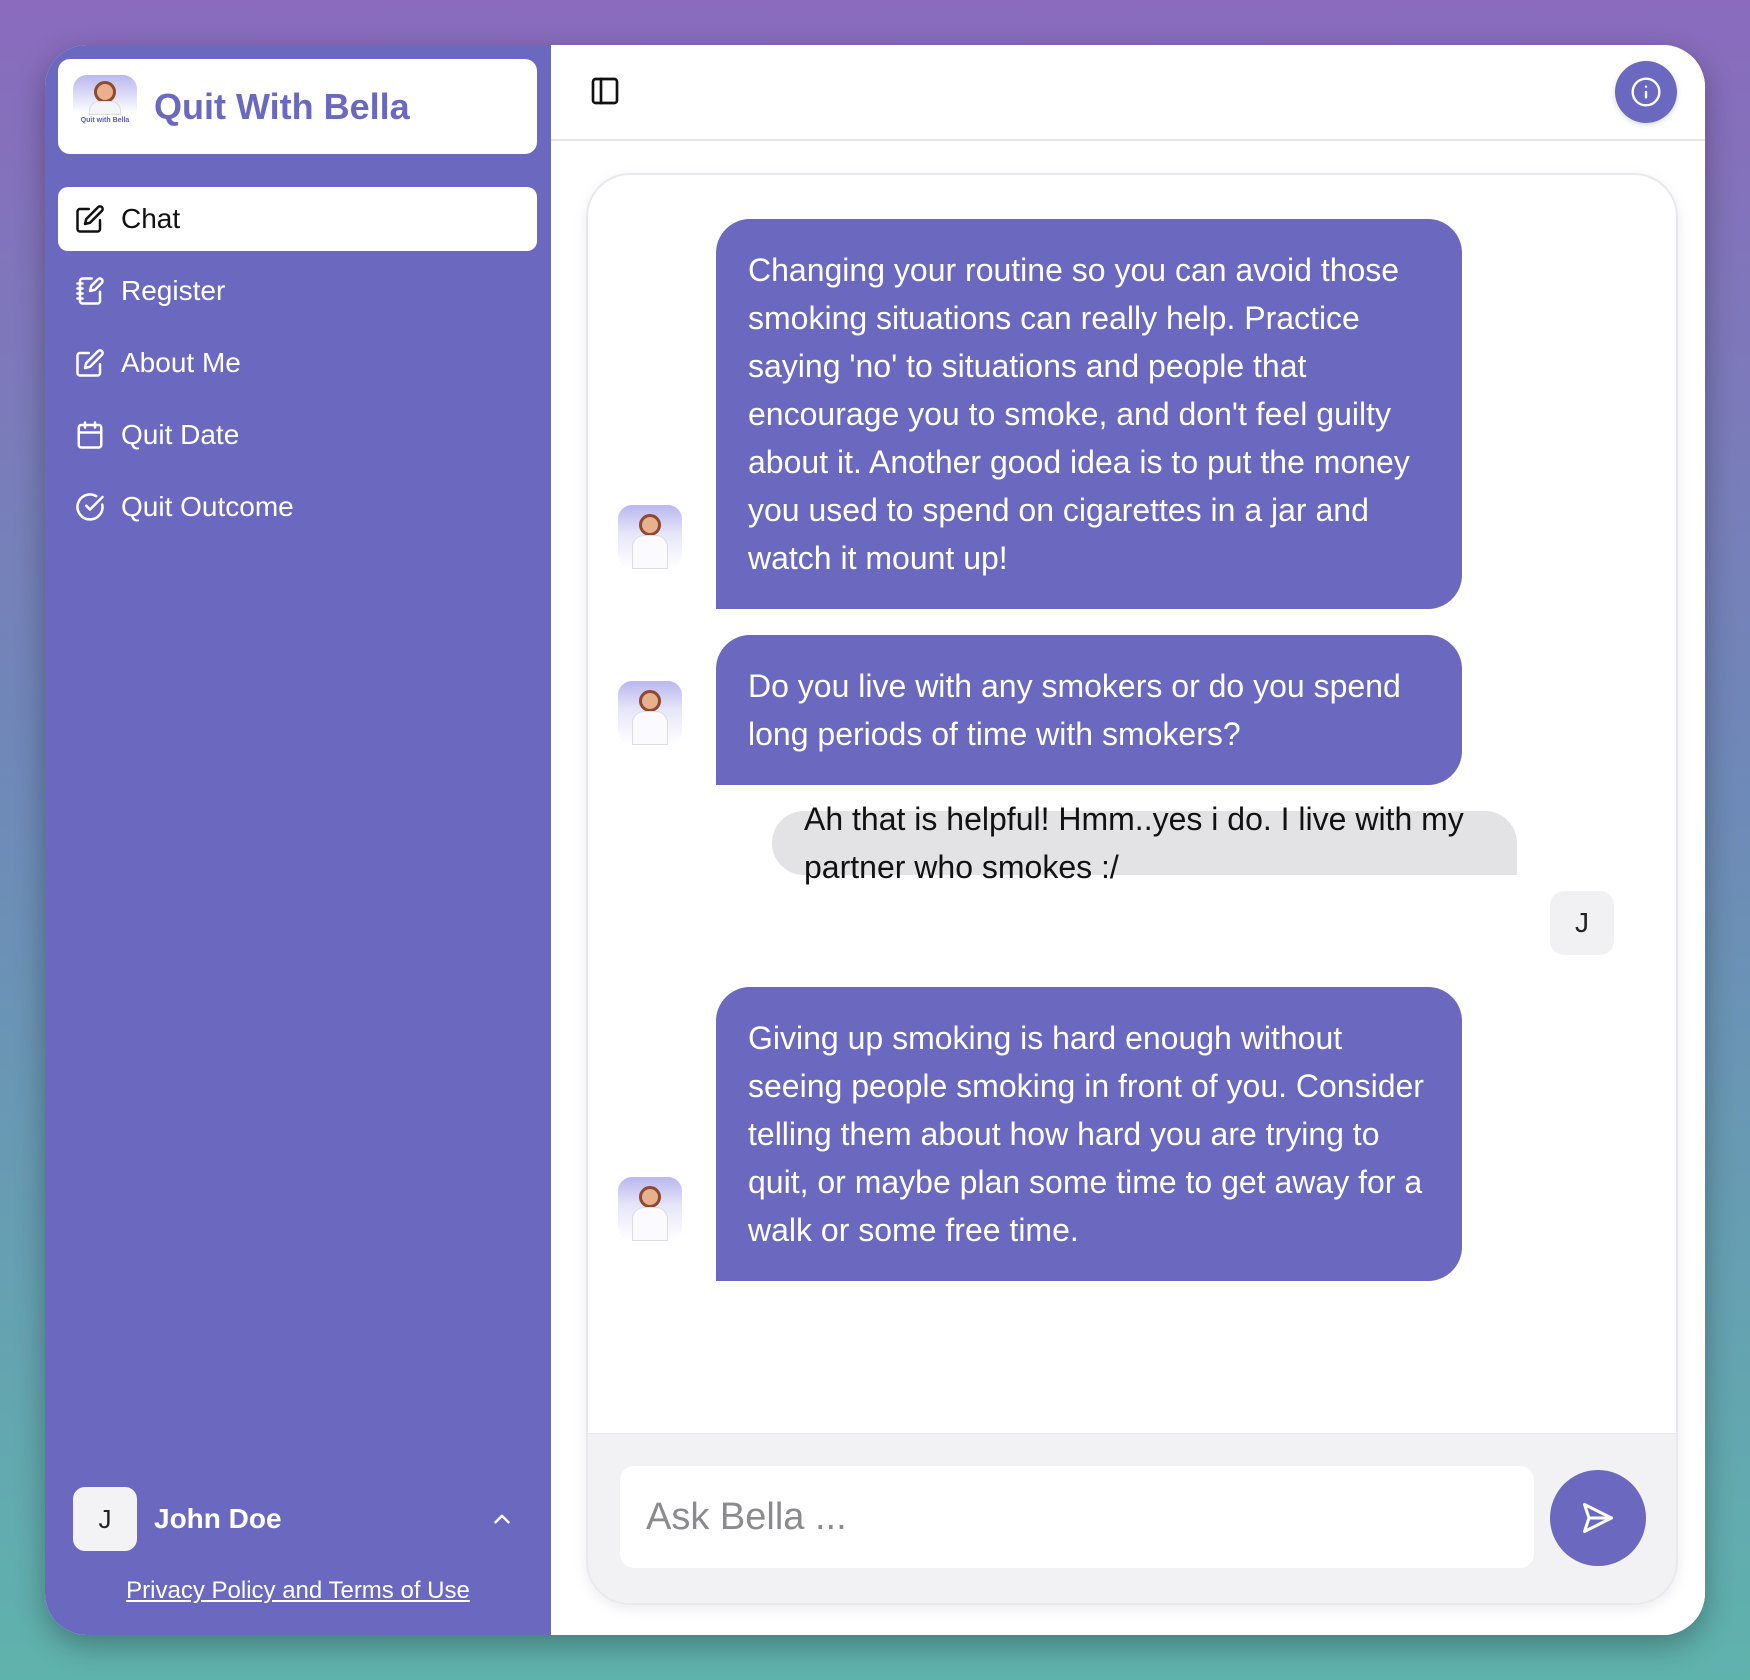  I want to click on info-button, so click(1646, 92).